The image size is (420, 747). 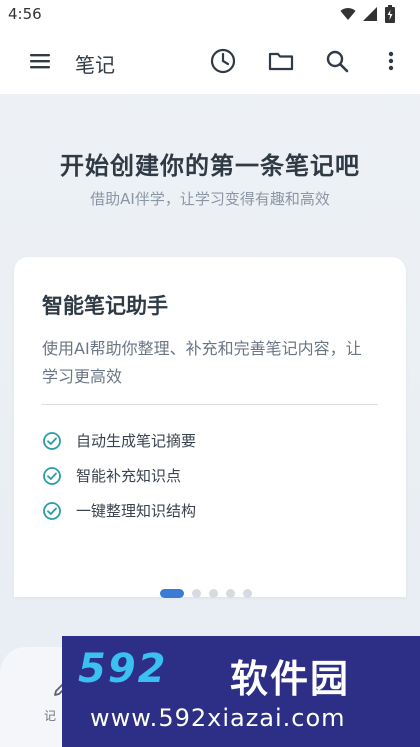 I want to click on watermark: 592 软件园 www.592xiazai.com, so click(x=241, y=691).